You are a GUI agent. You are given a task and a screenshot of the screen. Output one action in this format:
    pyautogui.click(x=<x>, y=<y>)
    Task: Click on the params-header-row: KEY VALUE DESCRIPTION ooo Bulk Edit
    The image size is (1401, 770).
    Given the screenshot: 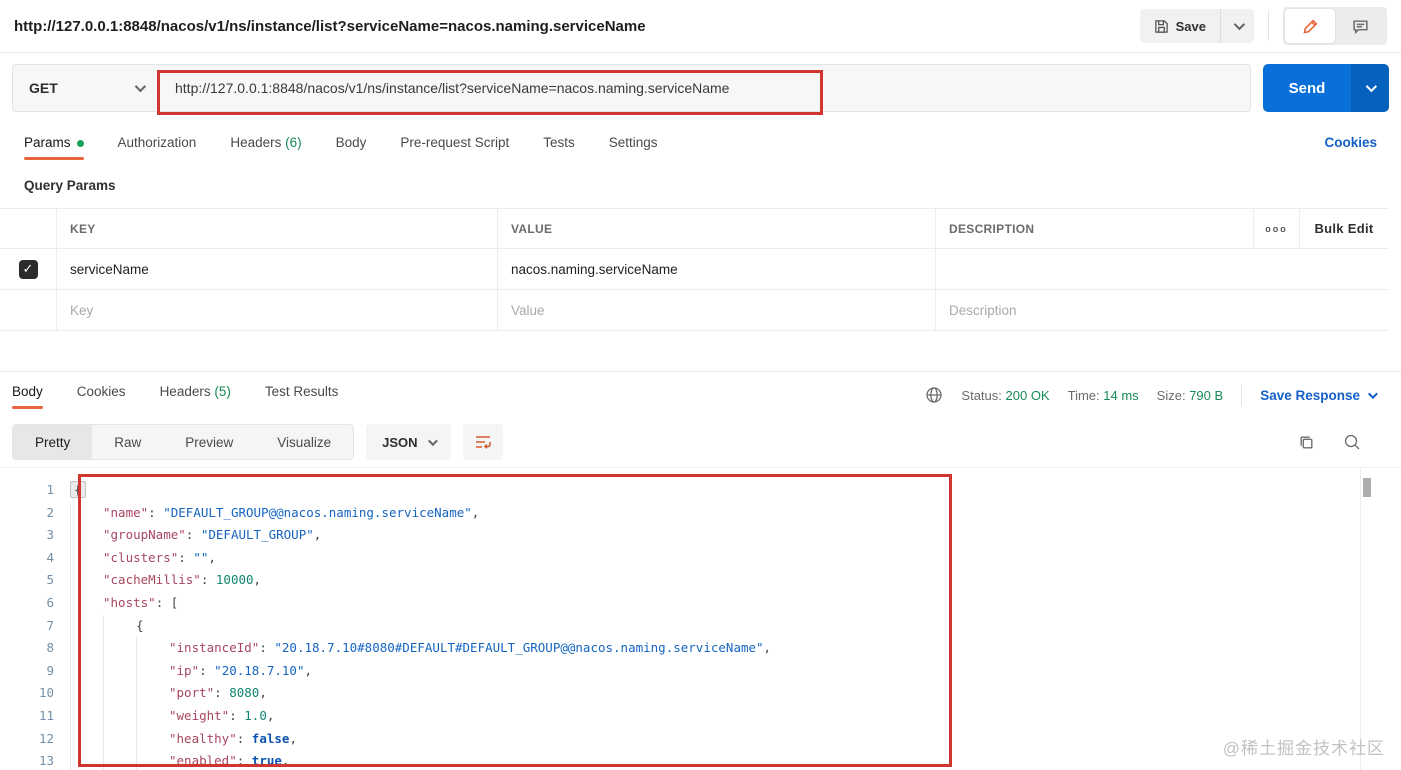 What is the action you would take?
    pyautogui.click(x=694, y=228)
    